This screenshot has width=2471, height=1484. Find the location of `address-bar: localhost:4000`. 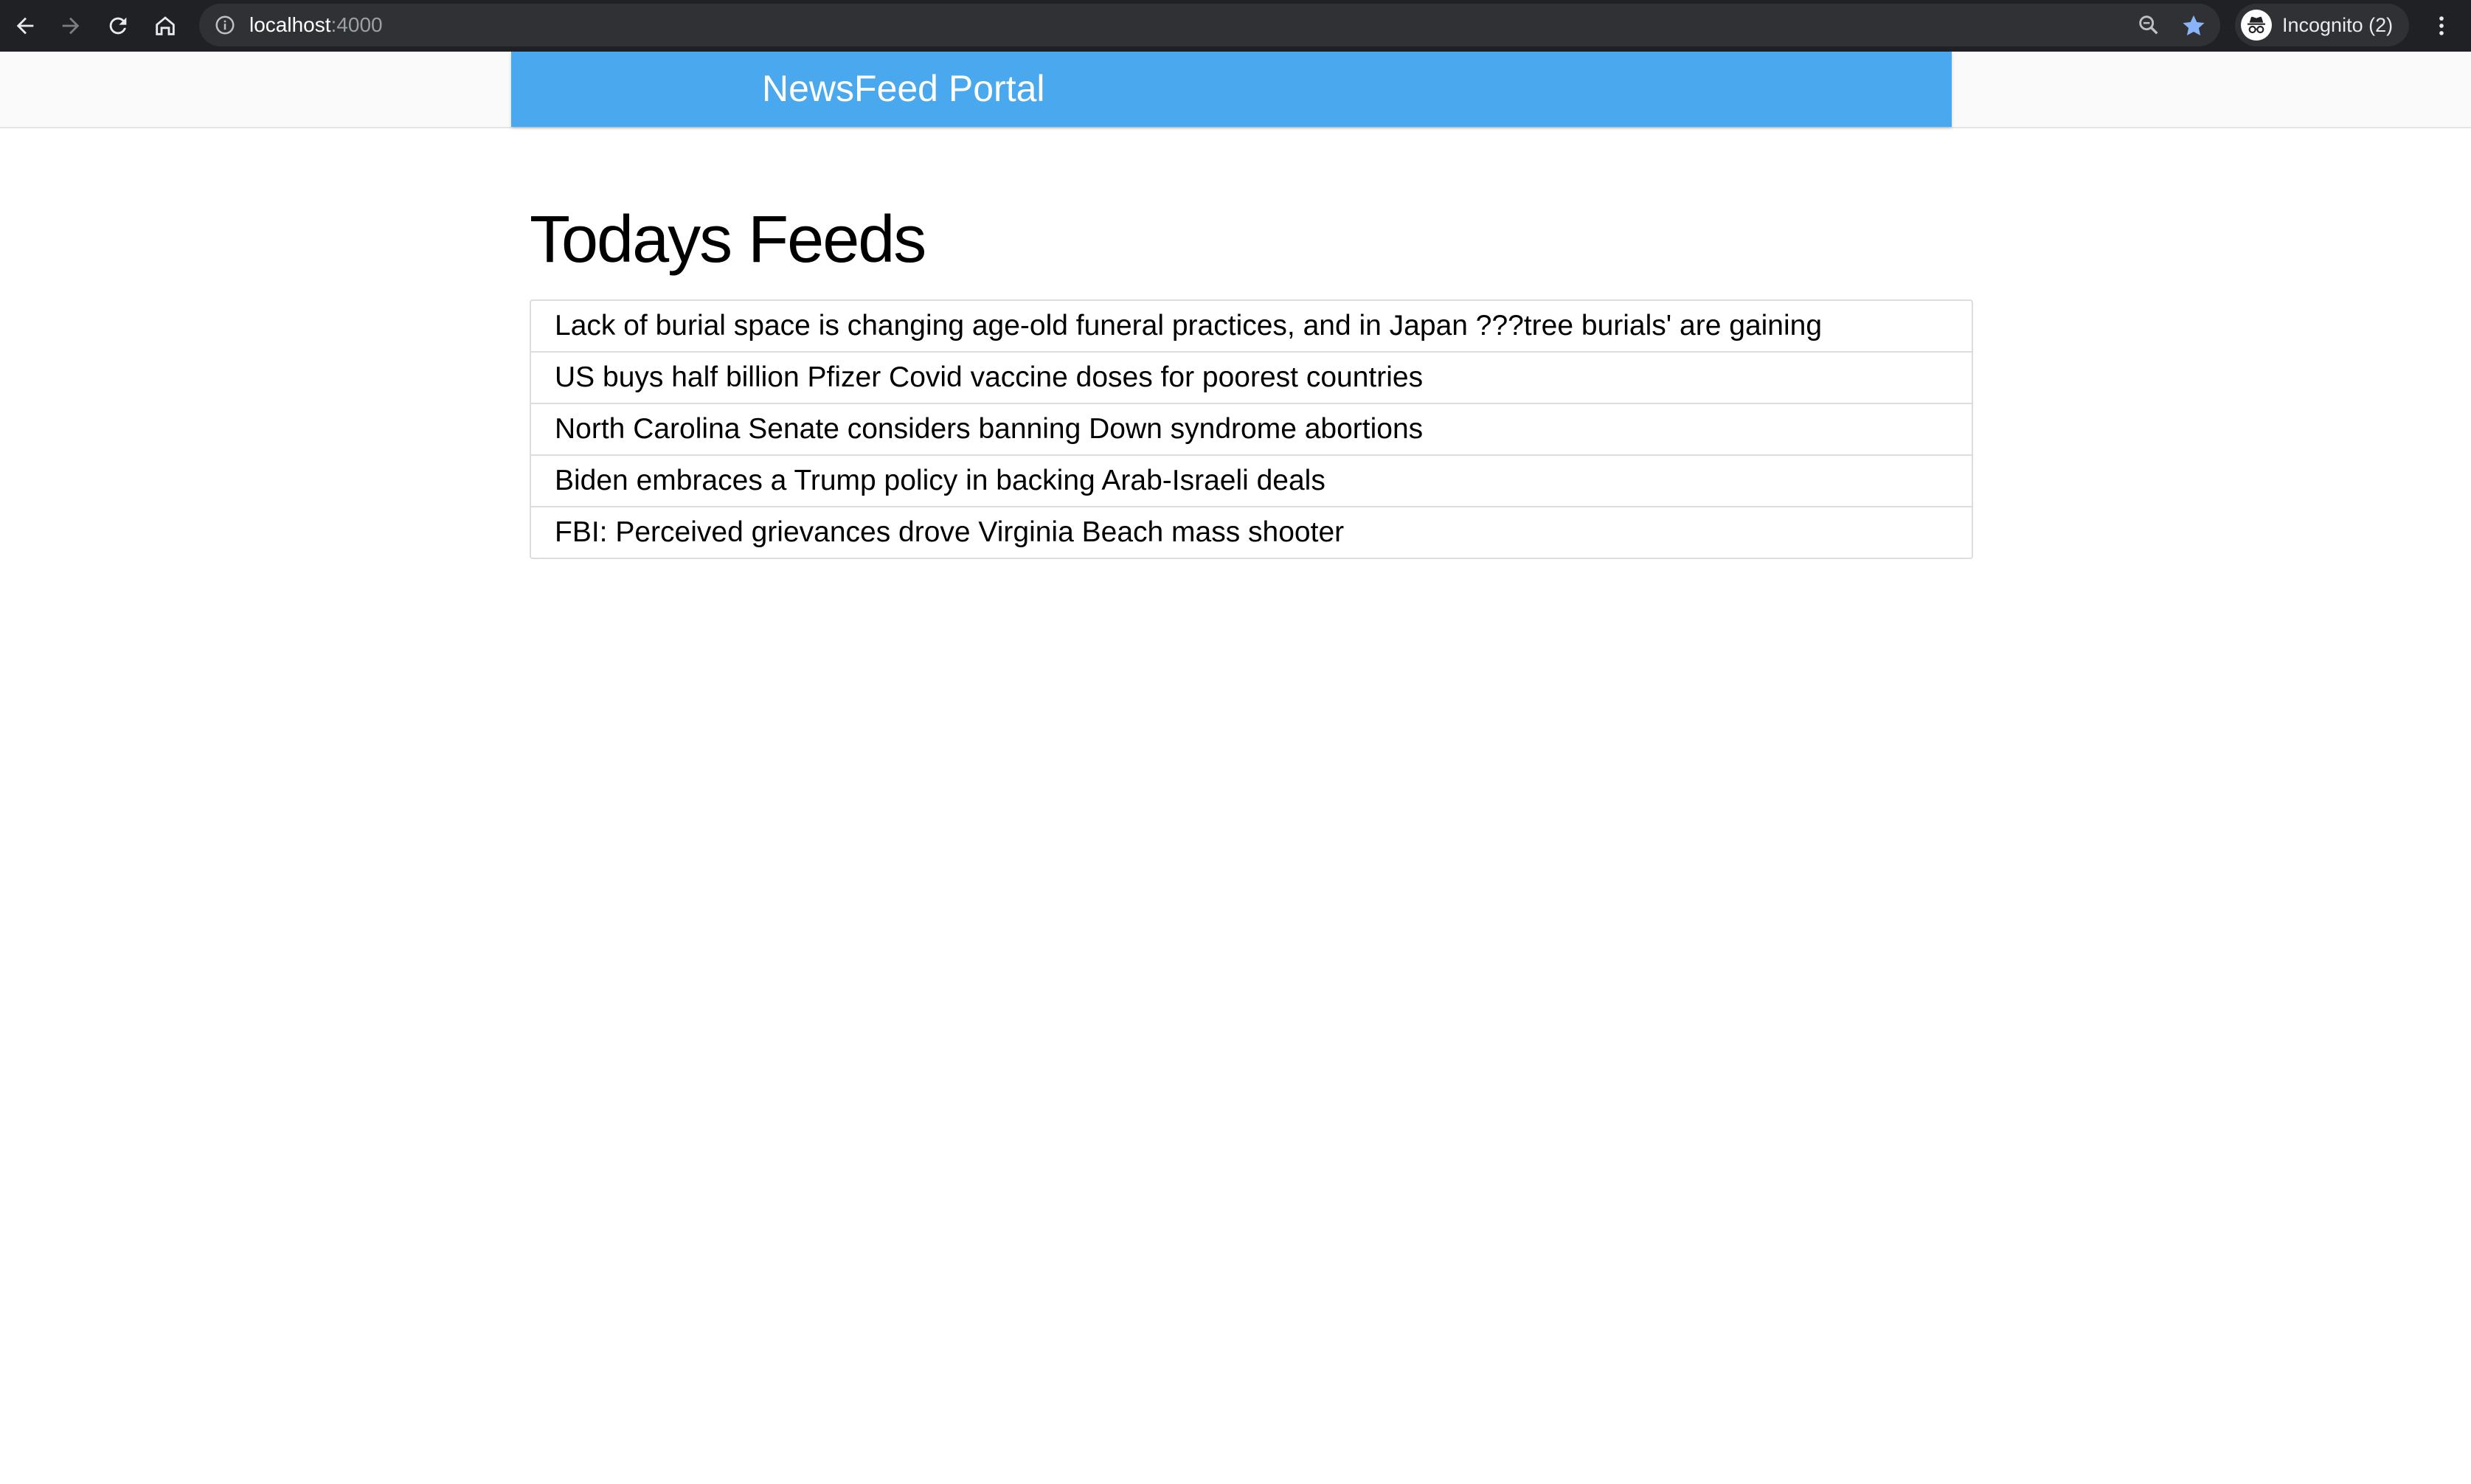

address-bar: localhost:4000 is located at coordinates (1209, 25).